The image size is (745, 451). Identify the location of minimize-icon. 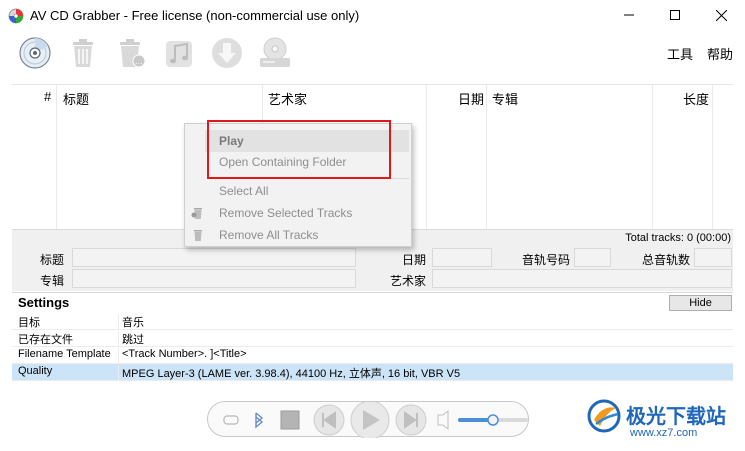
(629, 15).